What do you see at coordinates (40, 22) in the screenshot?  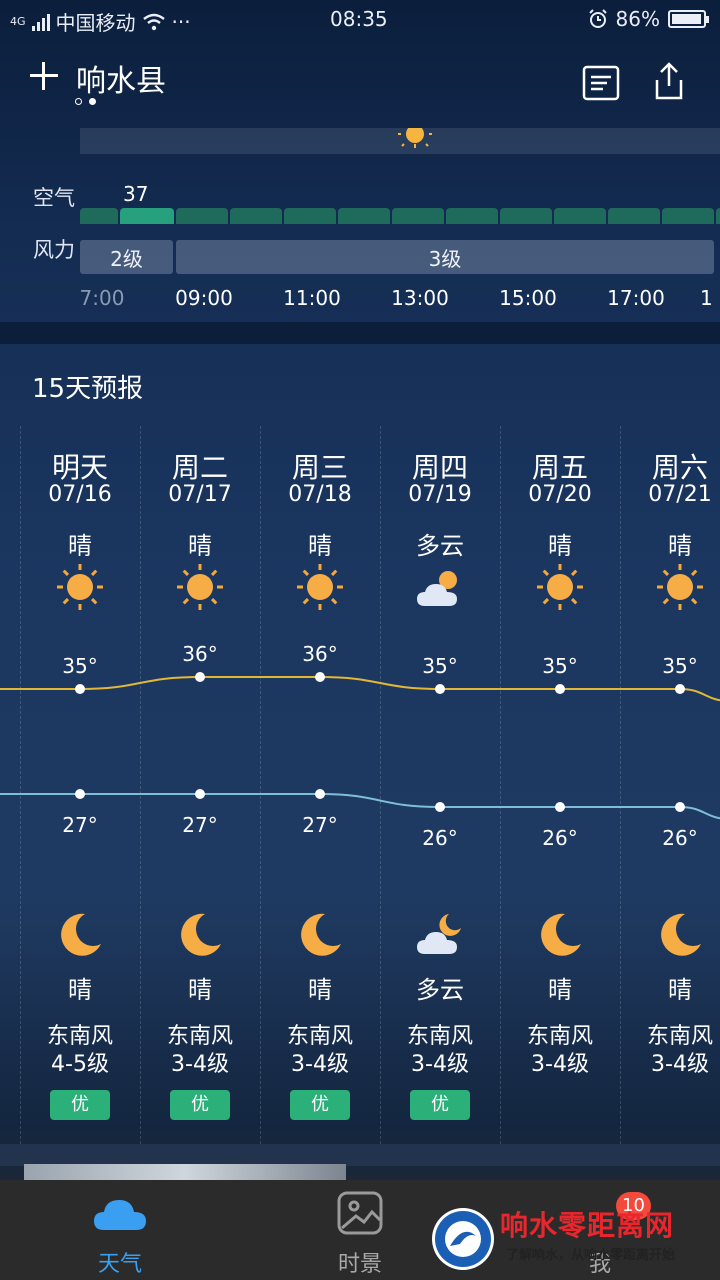 I see `signal-icon` at bounding box center [40, 22].